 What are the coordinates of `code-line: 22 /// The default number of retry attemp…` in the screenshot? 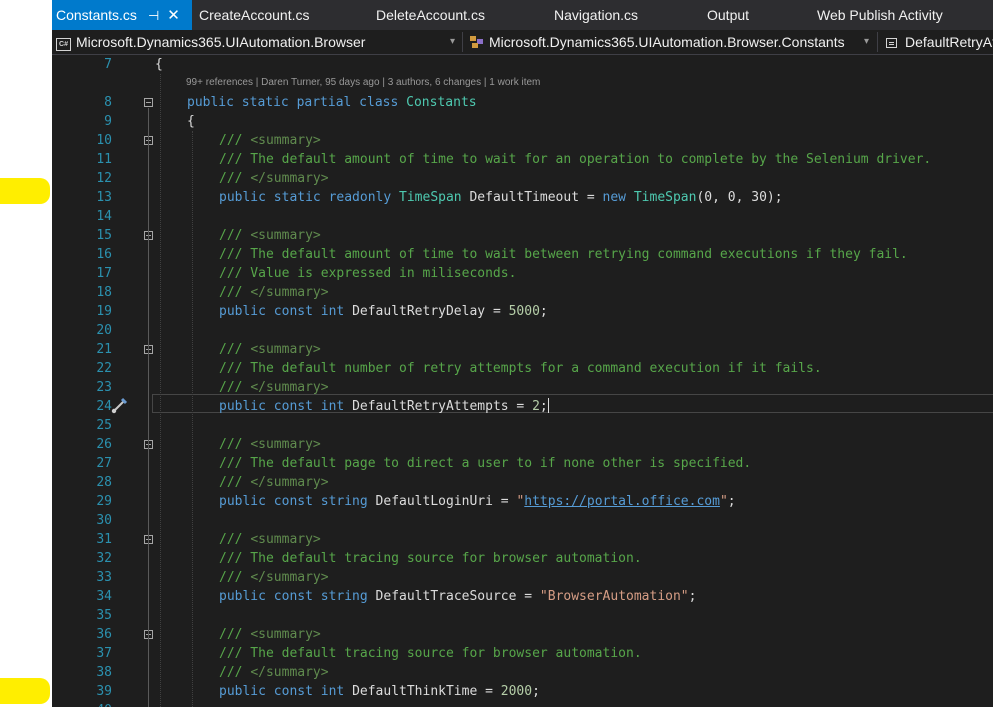 It's located at (522, 368).